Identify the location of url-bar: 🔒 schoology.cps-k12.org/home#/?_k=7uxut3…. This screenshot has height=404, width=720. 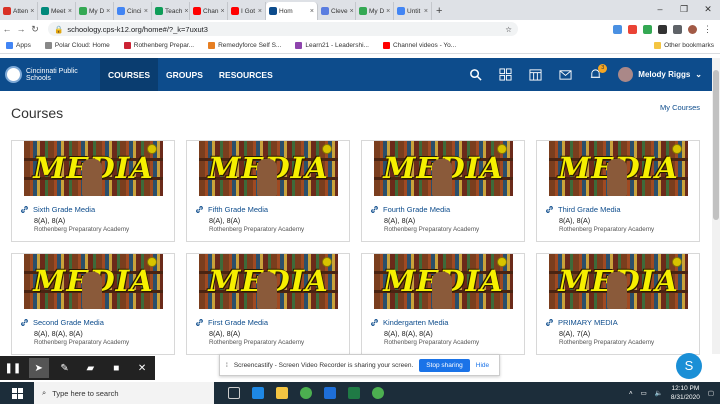
(283, 29).